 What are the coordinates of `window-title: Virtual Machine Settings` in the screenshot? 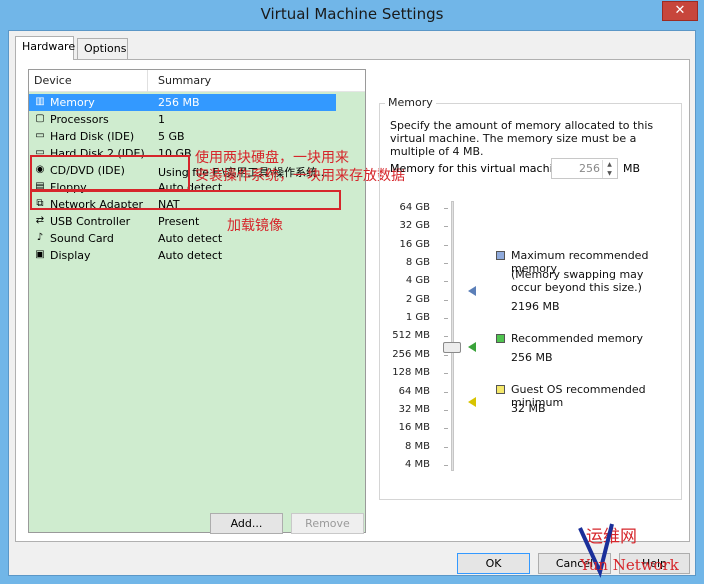 It's located at (352, 14).